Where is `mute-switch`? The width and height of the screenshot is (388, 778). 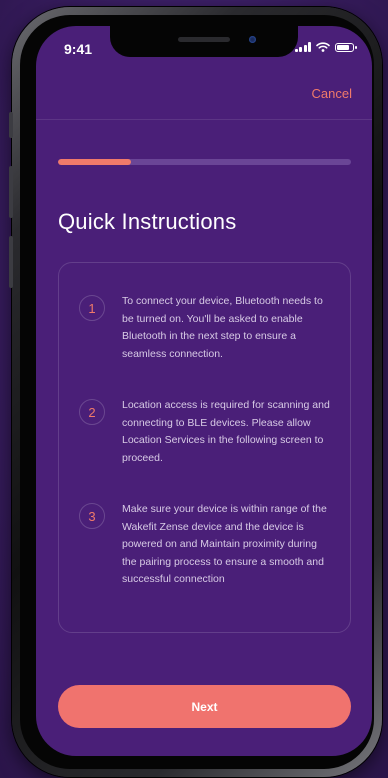 mute-switch is located at coordinates (11, 125).